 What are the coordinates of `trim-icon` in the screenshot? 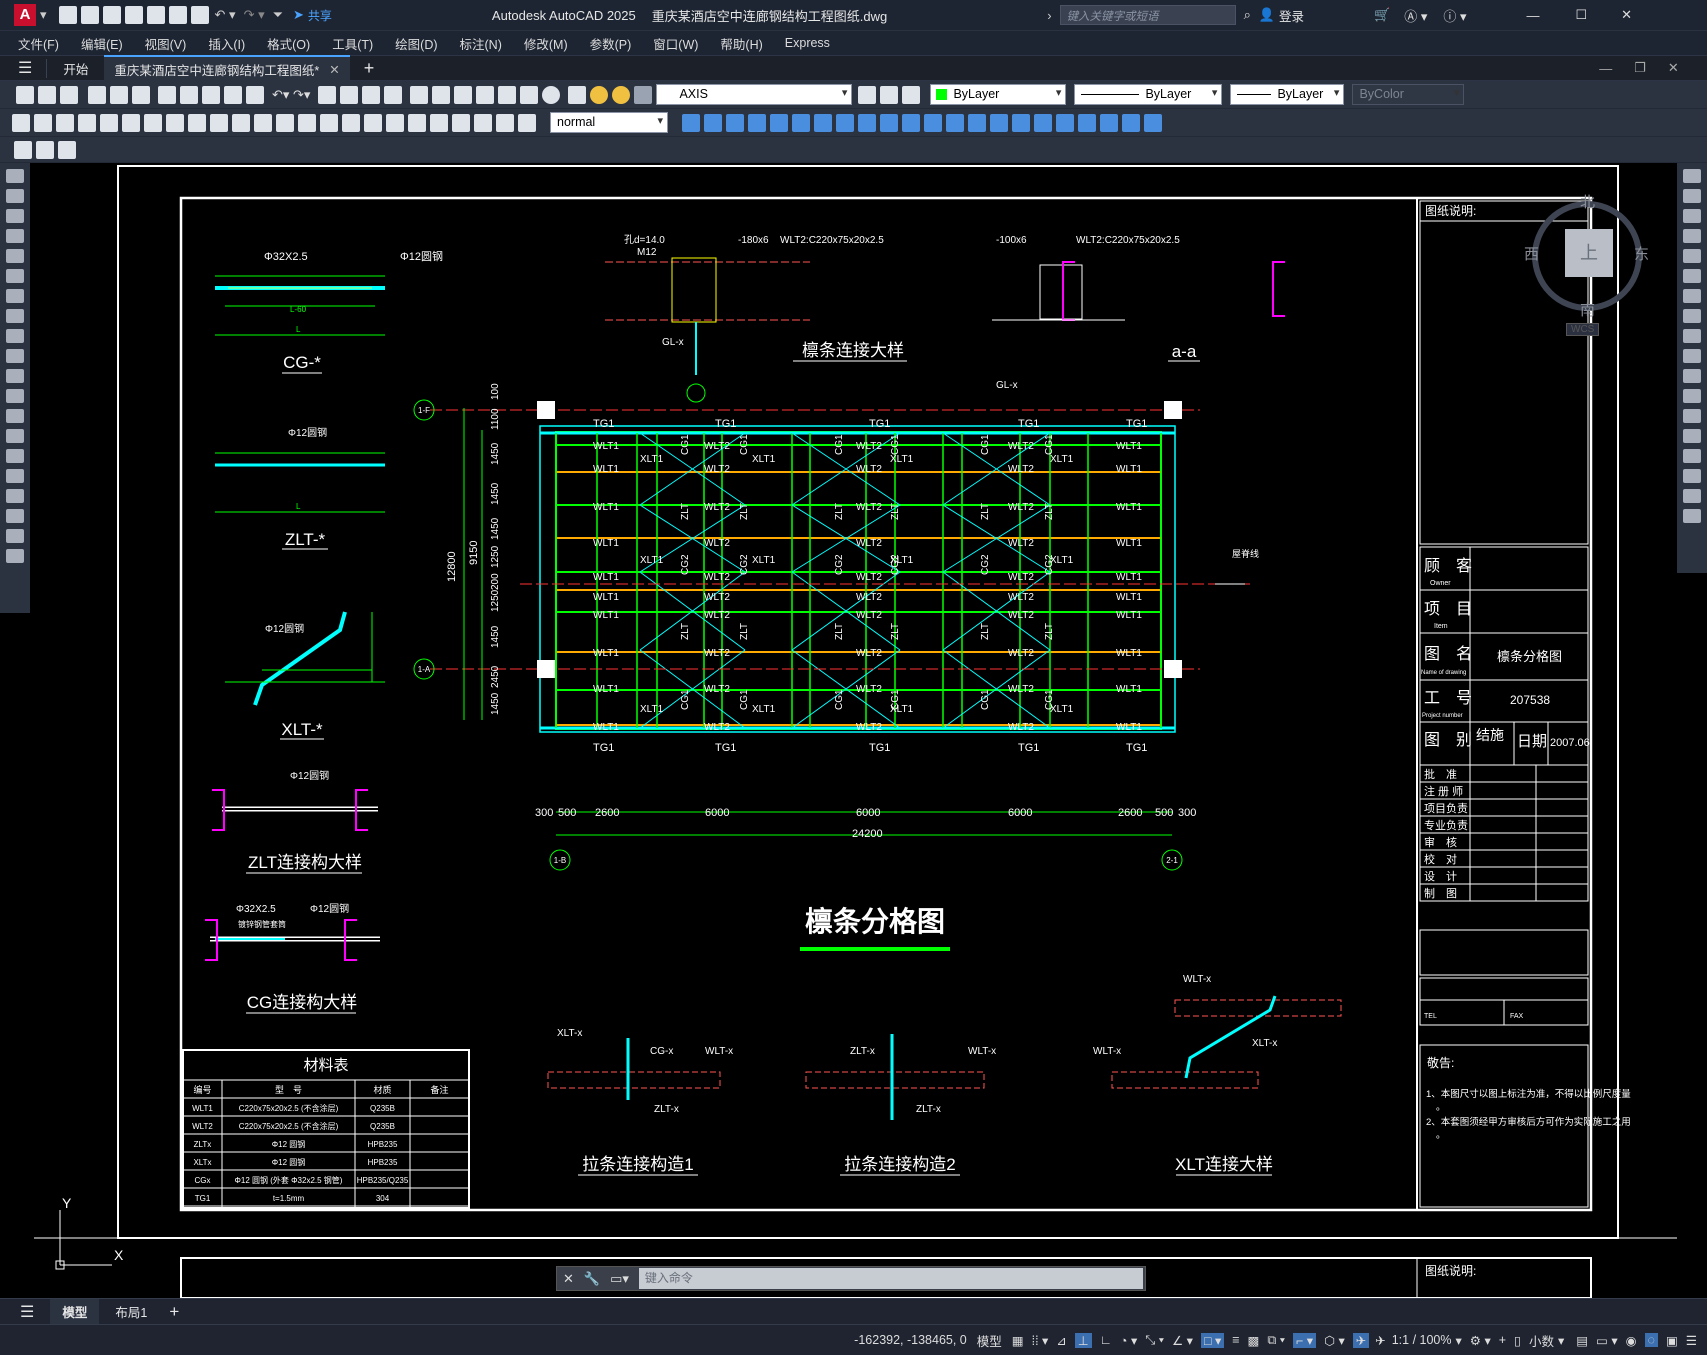 It's located at (1692, 356).